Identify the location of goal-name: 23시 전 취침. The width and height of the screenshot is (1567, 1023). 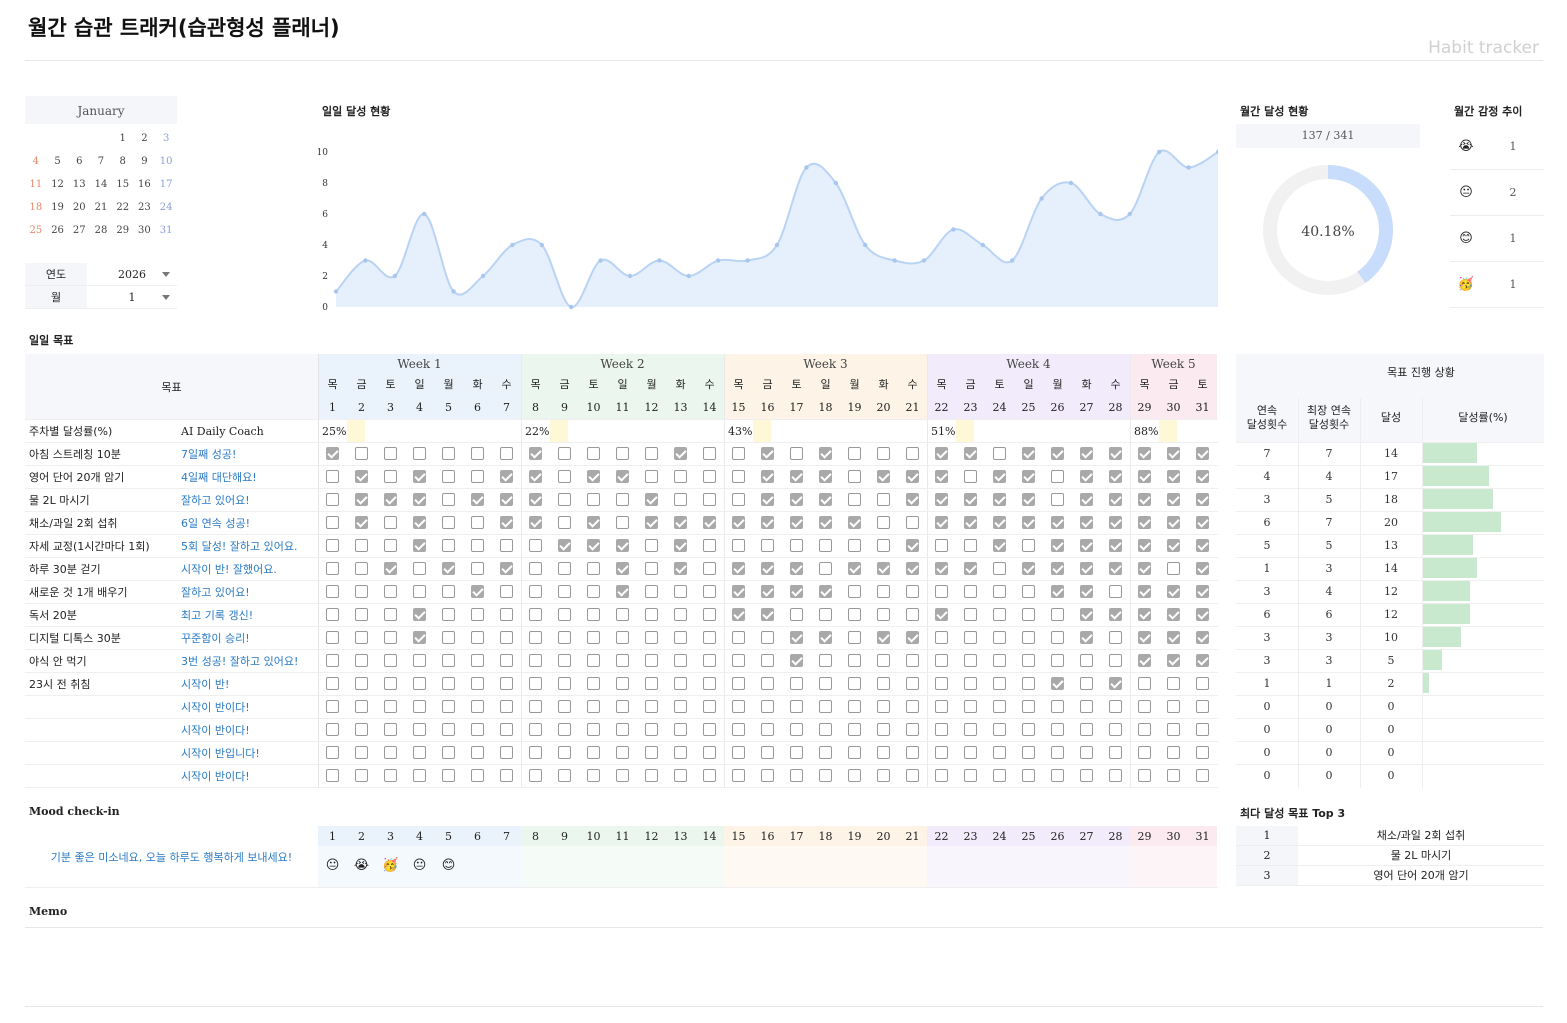
(100, 683).